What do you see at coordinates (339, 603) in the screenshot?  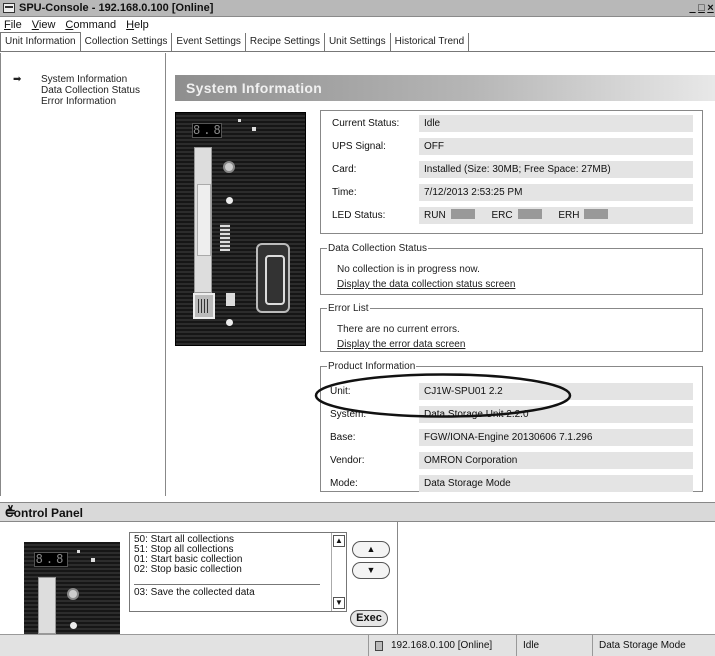 I see `scroll-down-icon: ▼` at bounding box center [339, 603].